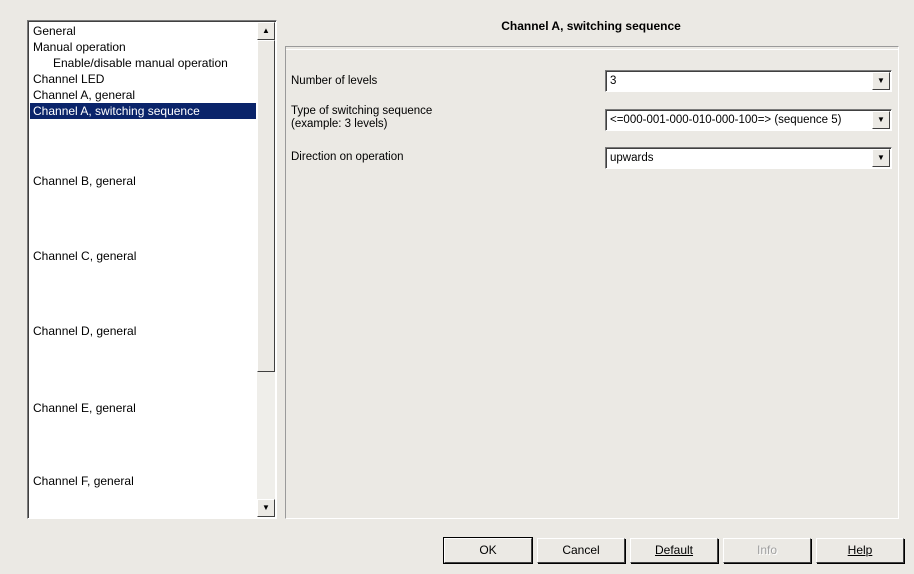 This screenshot has height=574, width=914. What do you see at coordinates (266, 206) in the screenshot?
I see `scrollbar-thumb` at bounding box center [266, 206].